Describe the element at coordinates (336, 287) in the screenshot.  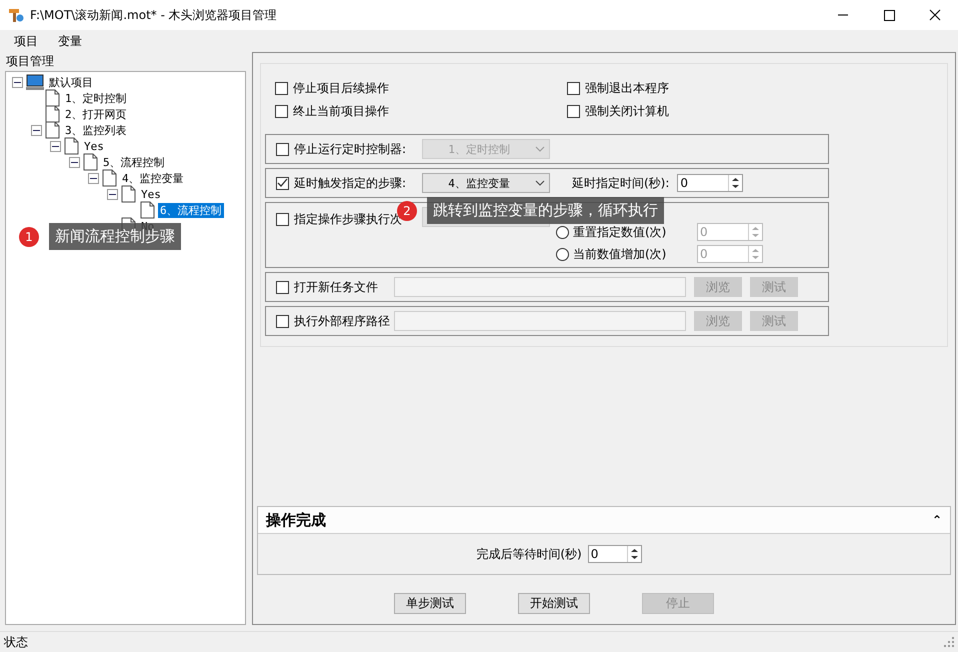
I see `checkbox-label: 打开新任务文件` at that location.